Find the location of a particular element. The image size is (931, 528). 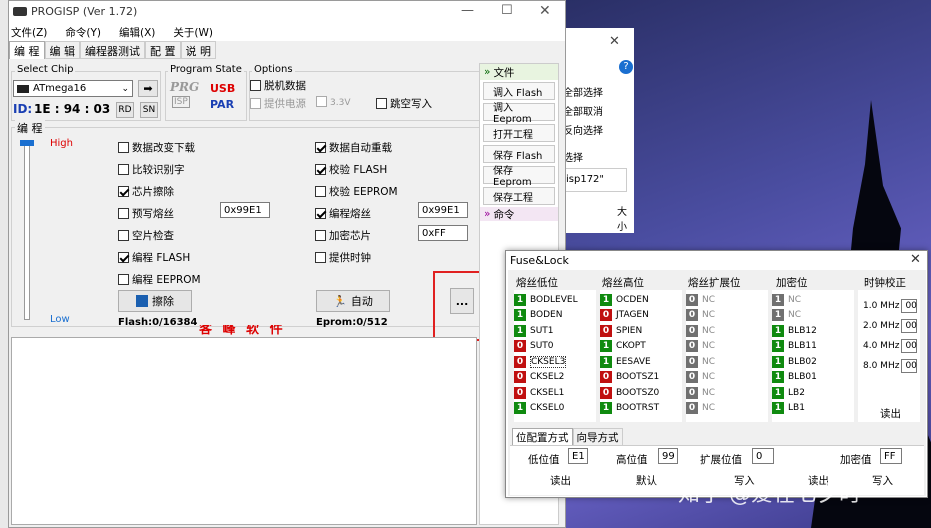

sn-button: SN is located at coordinates (149, 110).